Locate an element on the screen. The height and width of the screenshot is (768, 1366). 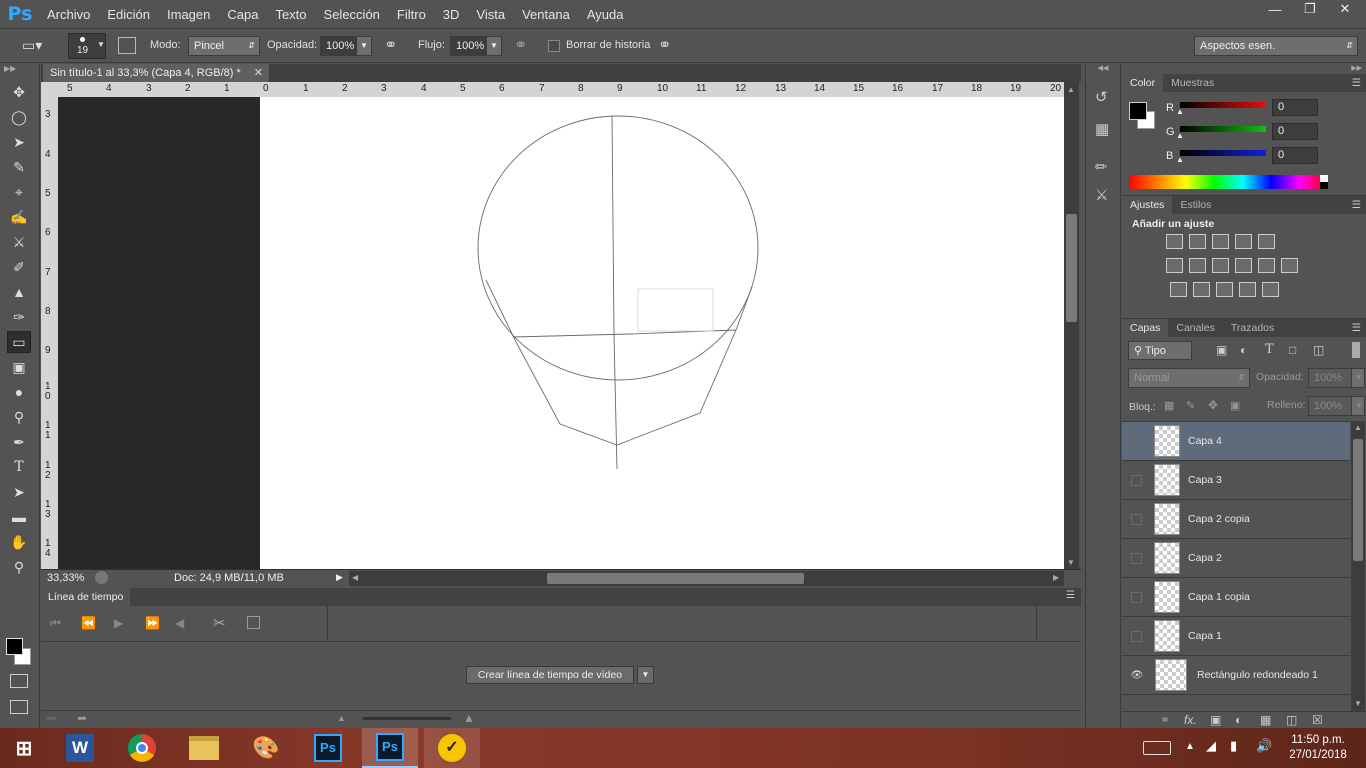
add-mask-icon: ▣ is located at coordinates (1215, 720).